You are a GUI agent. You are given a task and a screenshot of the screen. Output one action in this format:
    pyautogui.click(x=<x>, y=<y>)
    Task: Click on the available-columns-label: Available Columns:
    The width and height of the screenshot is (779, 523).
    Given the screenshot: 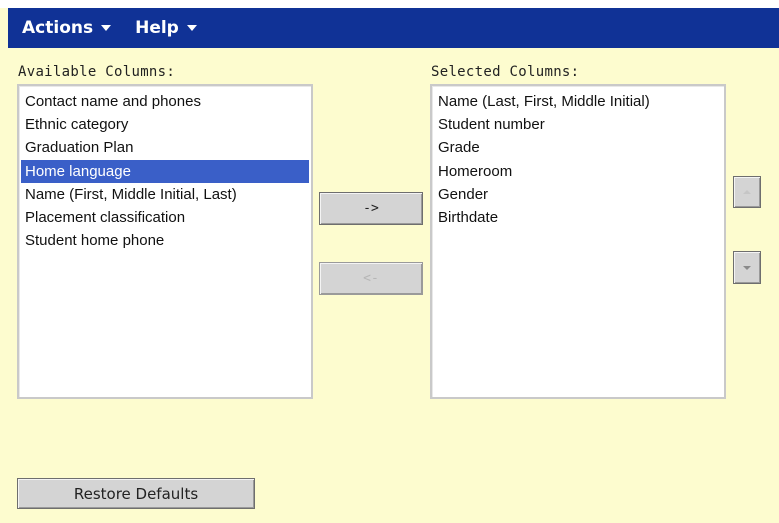 What is the action you would take?
    pyautogui.click(x=97, y=72)
    